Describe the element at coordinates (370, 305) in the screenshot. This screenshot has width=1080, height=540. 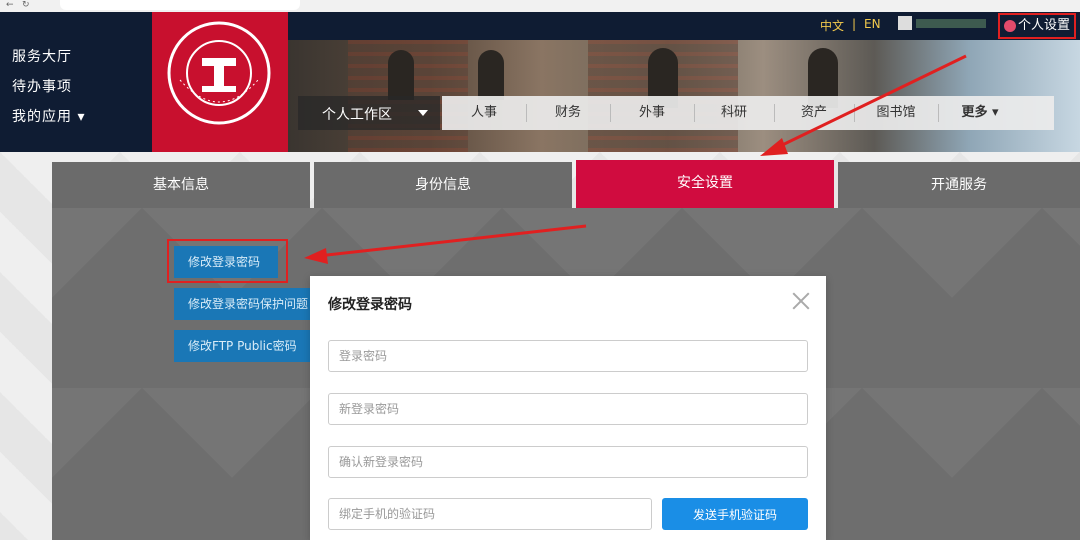
I see `dialog-title: 修改登录密码` at that location.